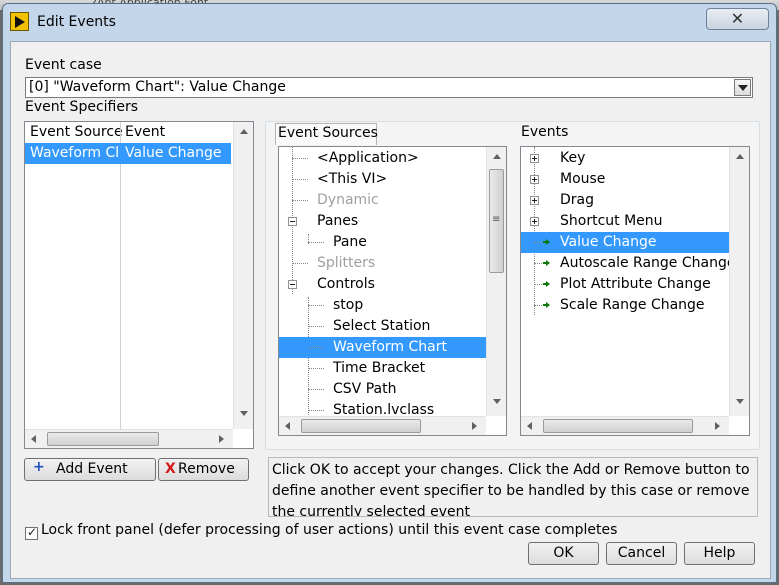  What do you see at coordinates (348, 305) in the screenshot?
I see `list-item-label: stop` at bounding box center [348, 305].